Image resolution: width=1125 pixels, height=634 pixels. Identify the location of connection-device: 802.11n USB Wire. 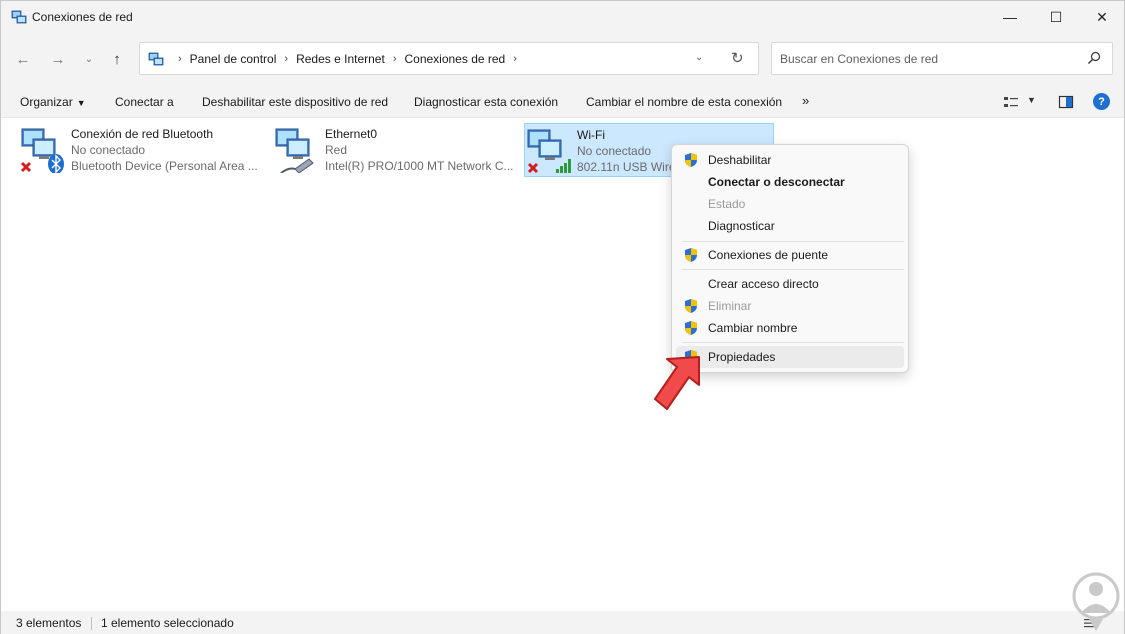
(626, 167).